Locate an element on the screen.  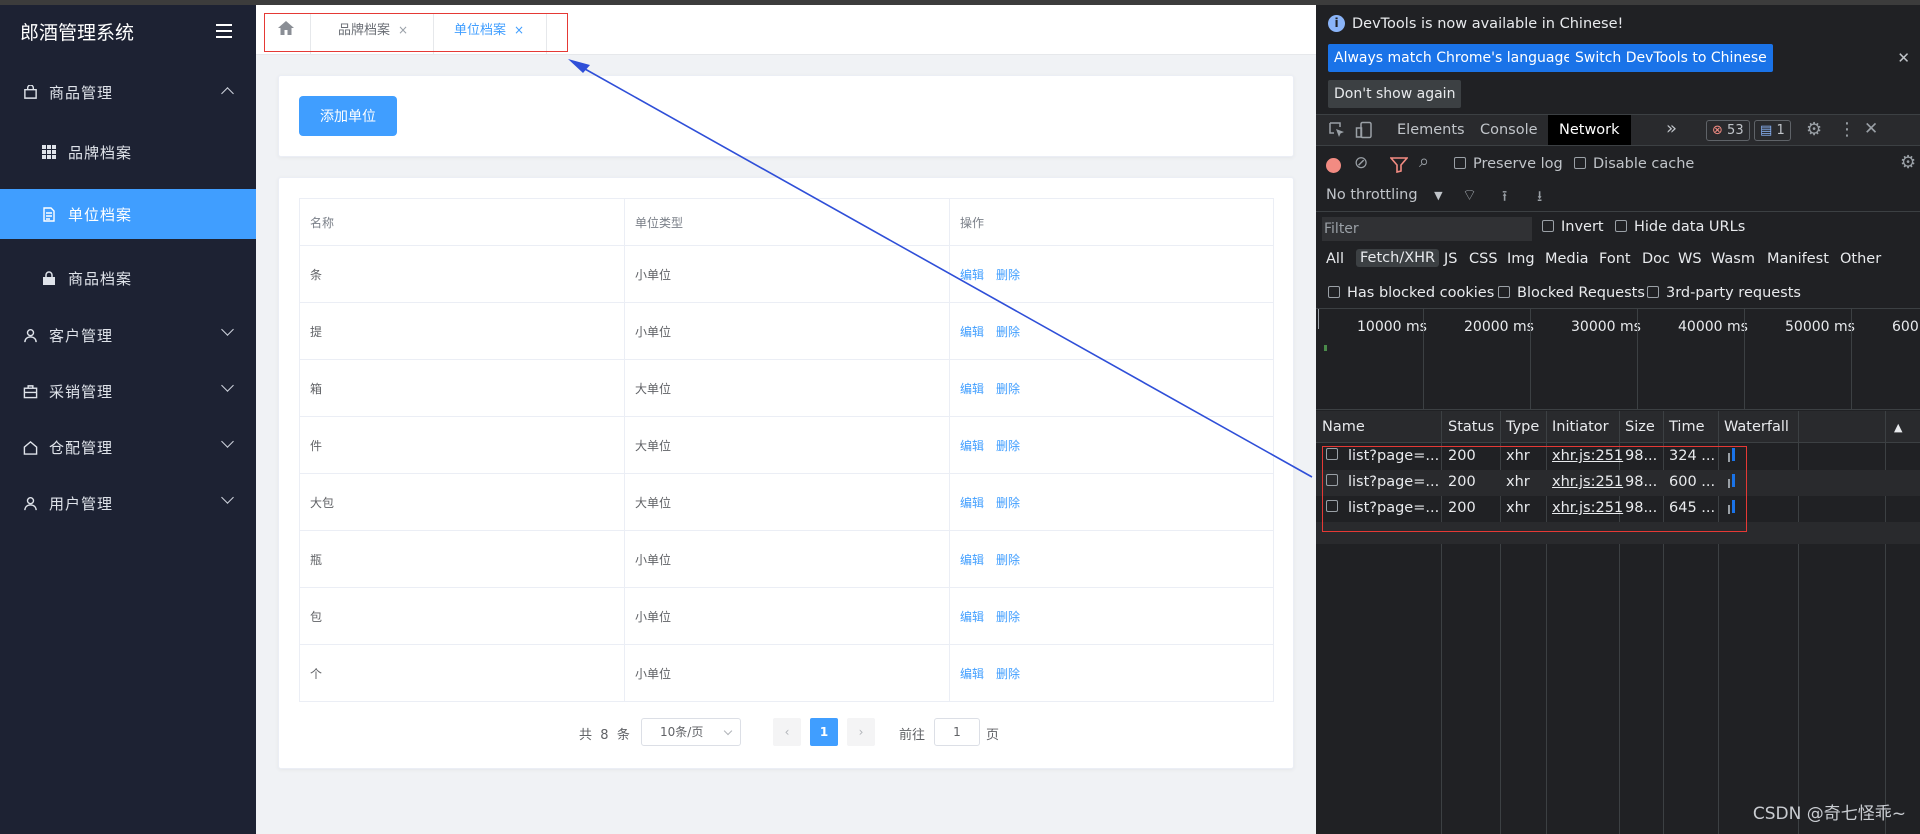
column-time: Time is located at coordinates (1687, 427).